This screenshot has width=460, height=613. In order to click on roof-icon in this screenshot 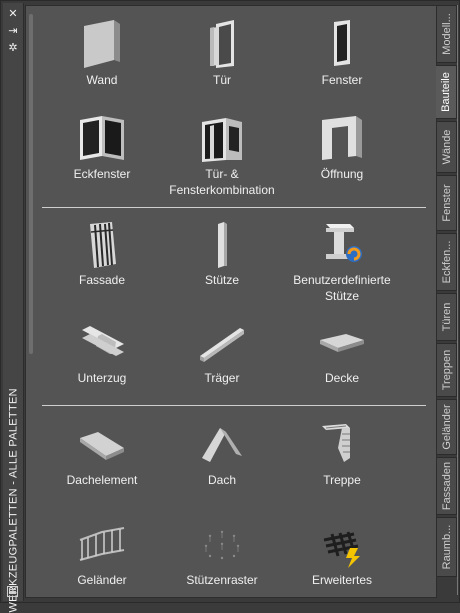, I will do `click(222, 445)`.